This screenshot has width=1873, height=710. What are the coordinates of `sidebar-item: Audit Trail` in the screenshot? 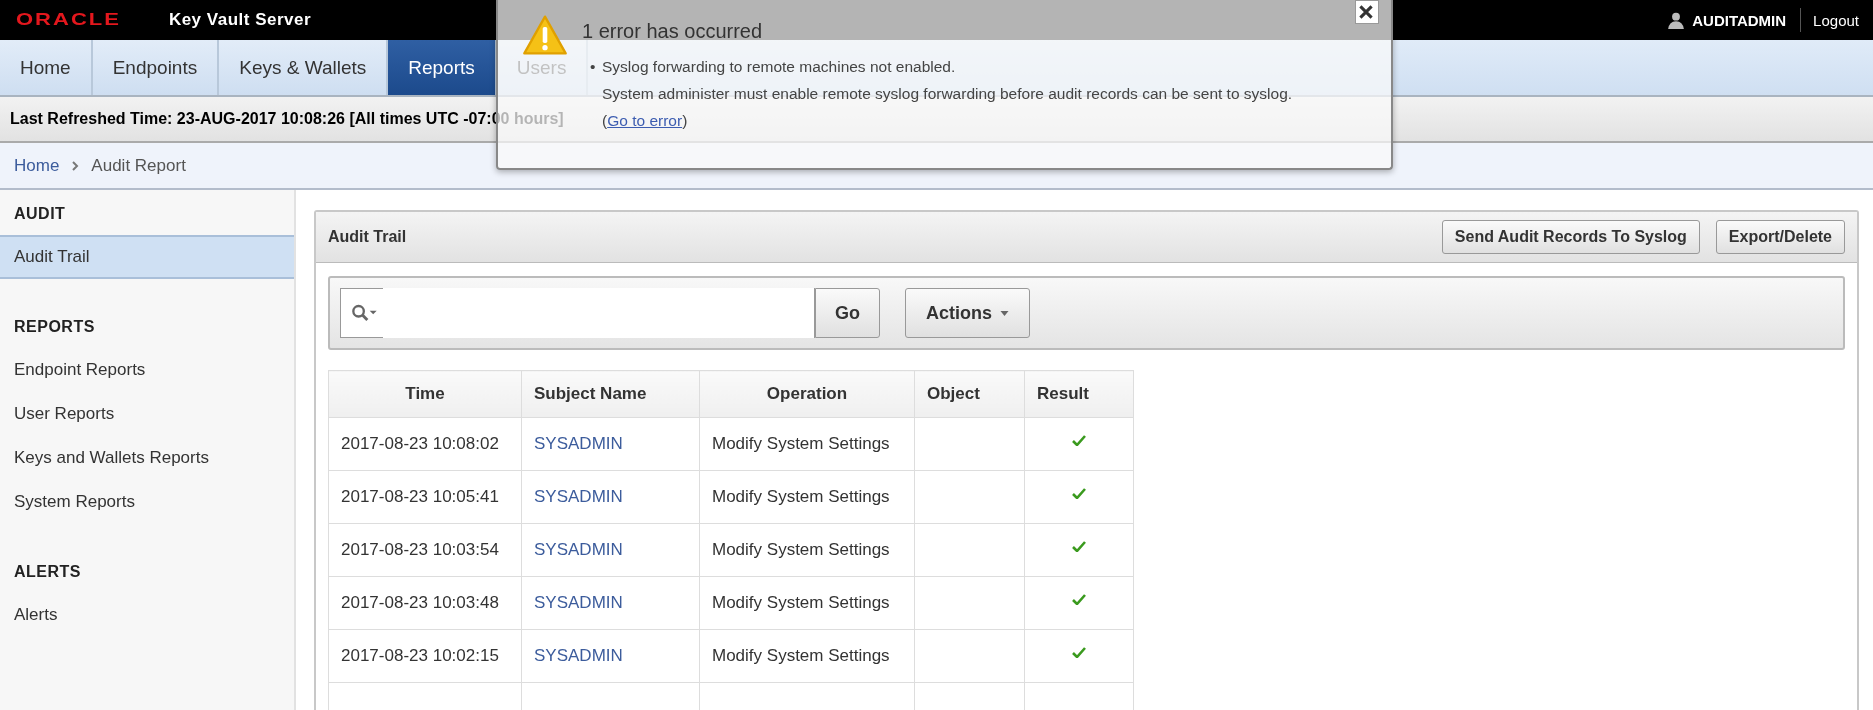 It's located at (147, 257).